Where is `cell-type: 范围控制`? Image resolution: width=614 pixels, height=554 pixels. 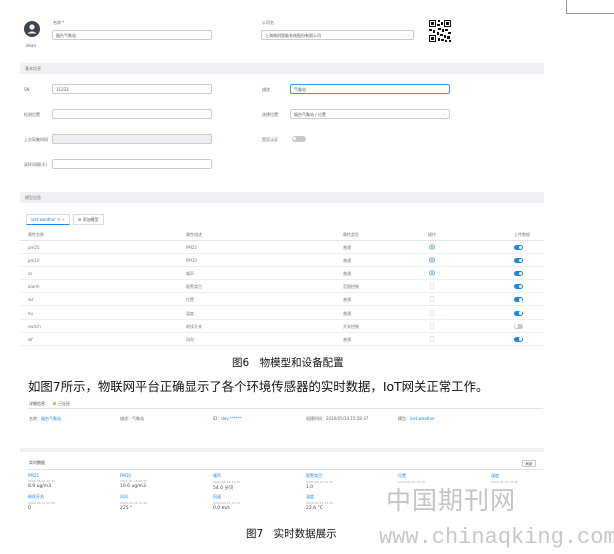 cell-type: 范围控制 is located at coordinates (351, 287).